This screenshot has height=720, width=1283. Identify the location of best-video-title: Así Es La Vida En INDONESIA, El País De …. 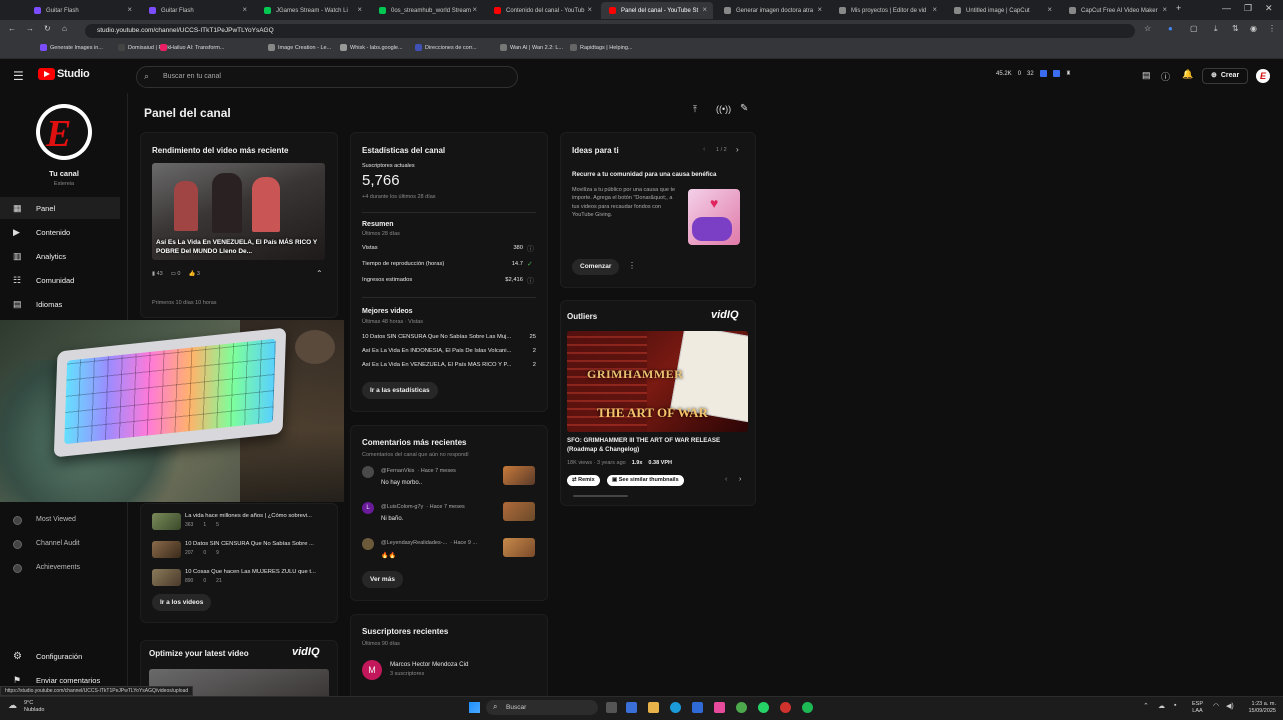
(443, 351).